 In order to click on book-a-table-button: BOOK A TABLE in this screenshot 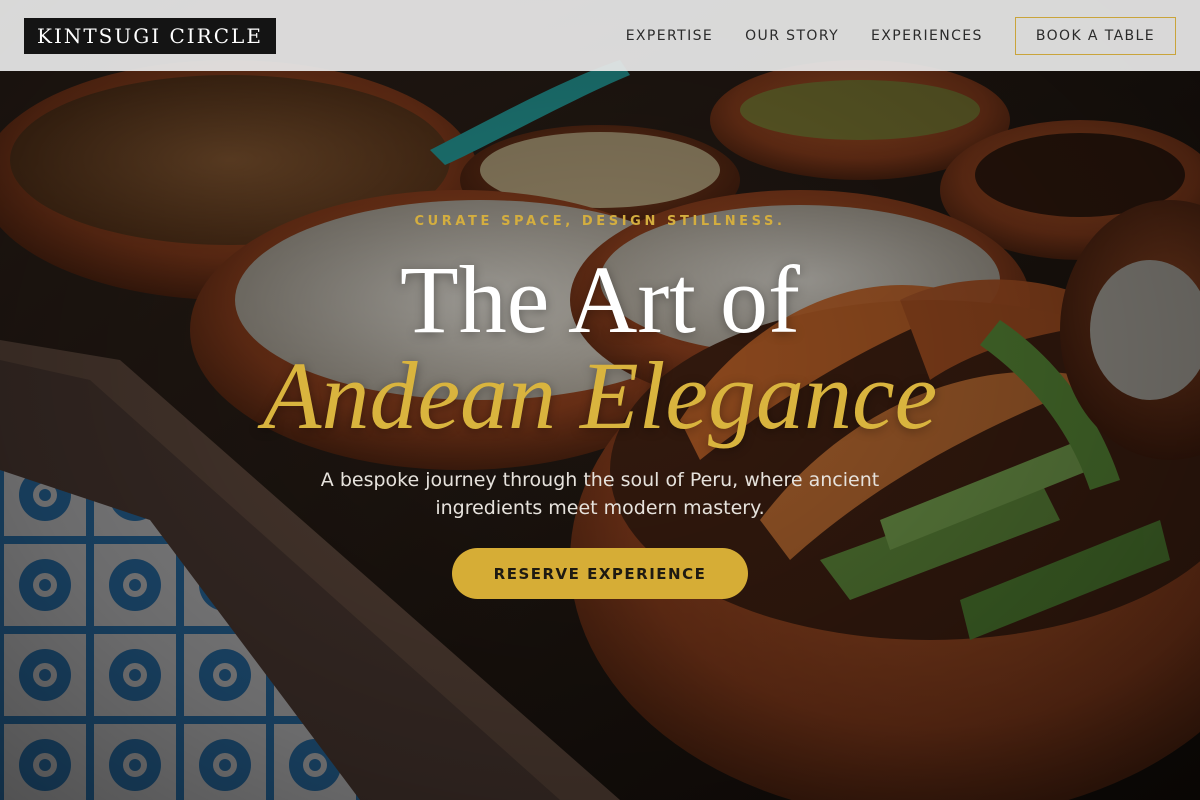, I will do `click(1095, 35)`.